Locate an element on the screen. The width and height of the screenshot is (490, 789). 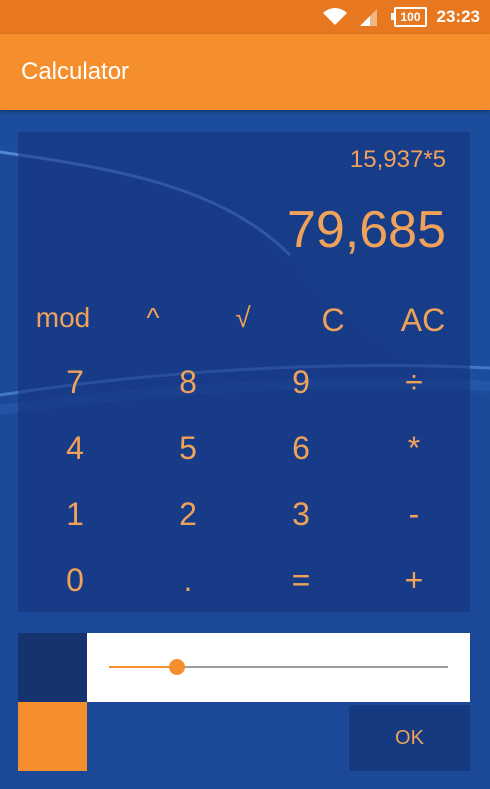
slider-container is located at coordinates (278, 667).